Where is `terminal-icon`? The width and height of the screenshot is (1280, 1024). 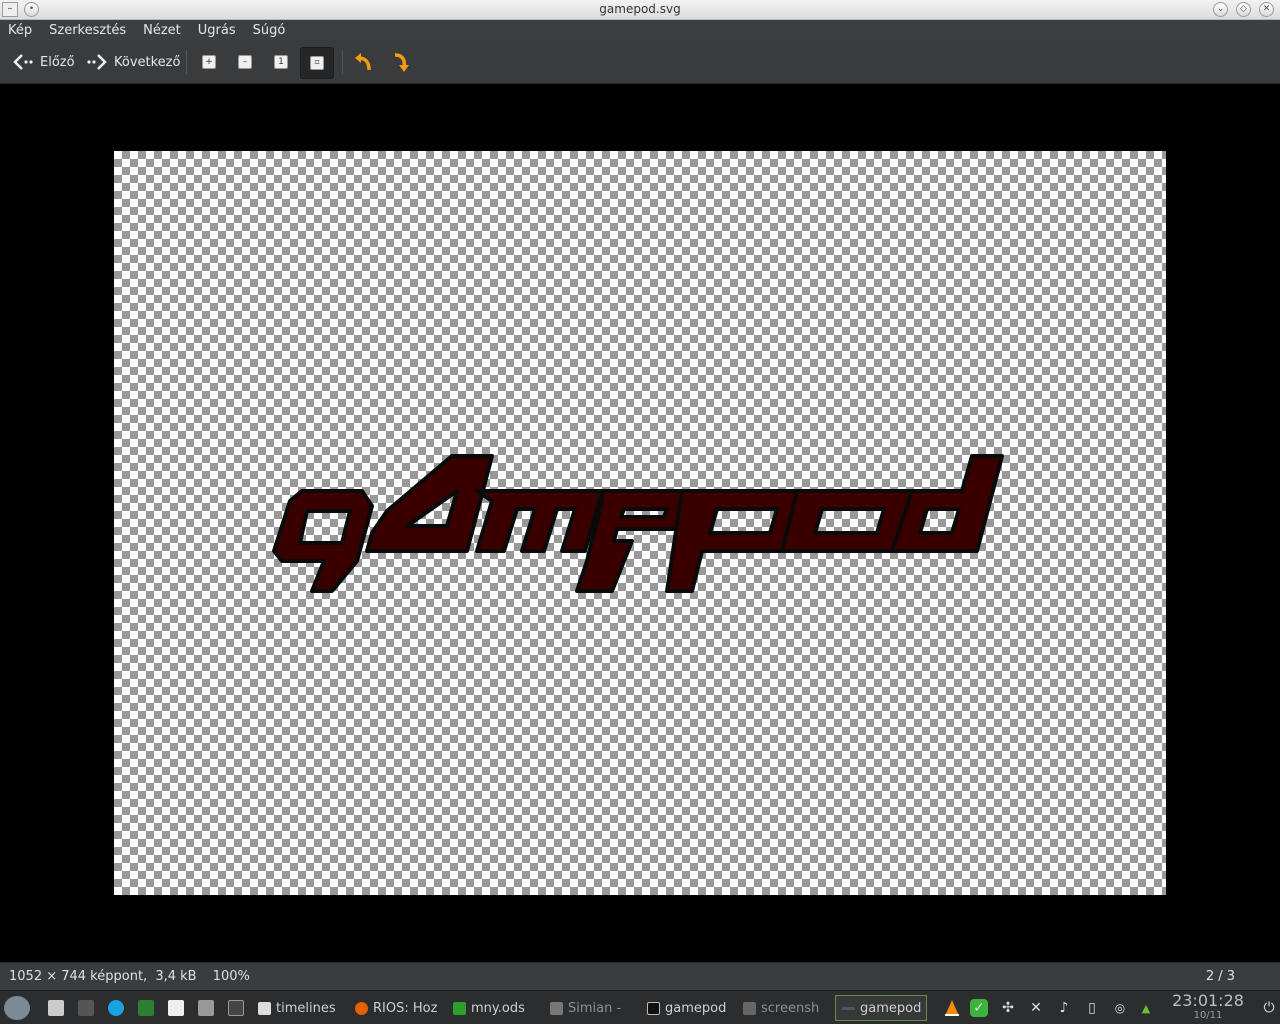
terminal-icon is located at coordinates (236, 1008).